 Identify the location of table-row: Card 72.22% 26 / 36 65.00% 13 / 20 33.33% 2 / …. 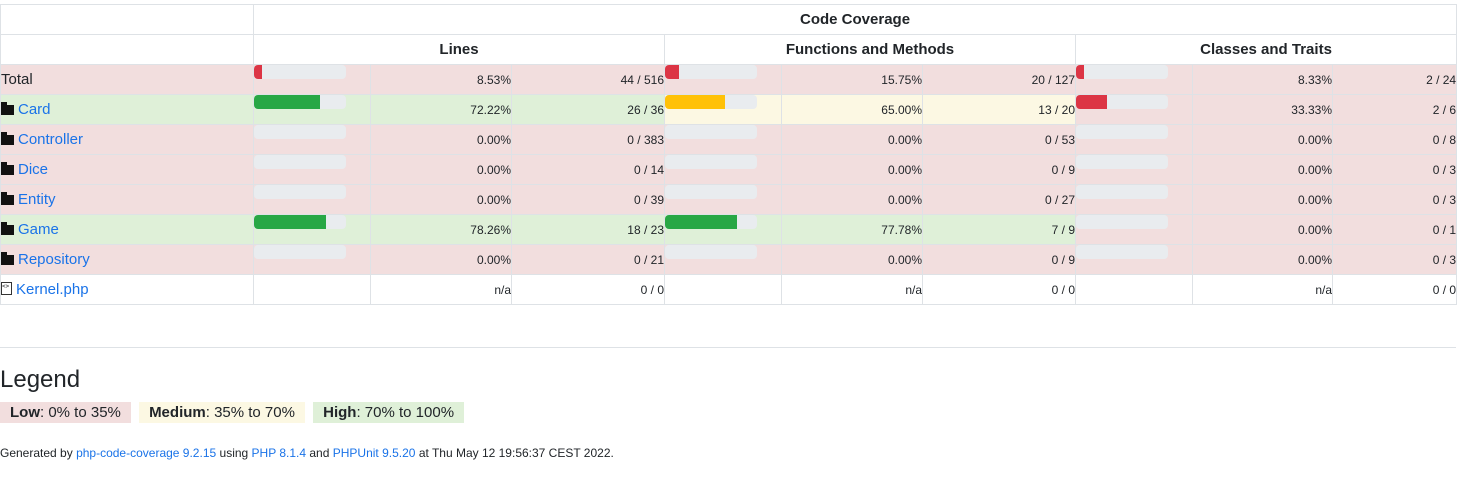
(729, 109).